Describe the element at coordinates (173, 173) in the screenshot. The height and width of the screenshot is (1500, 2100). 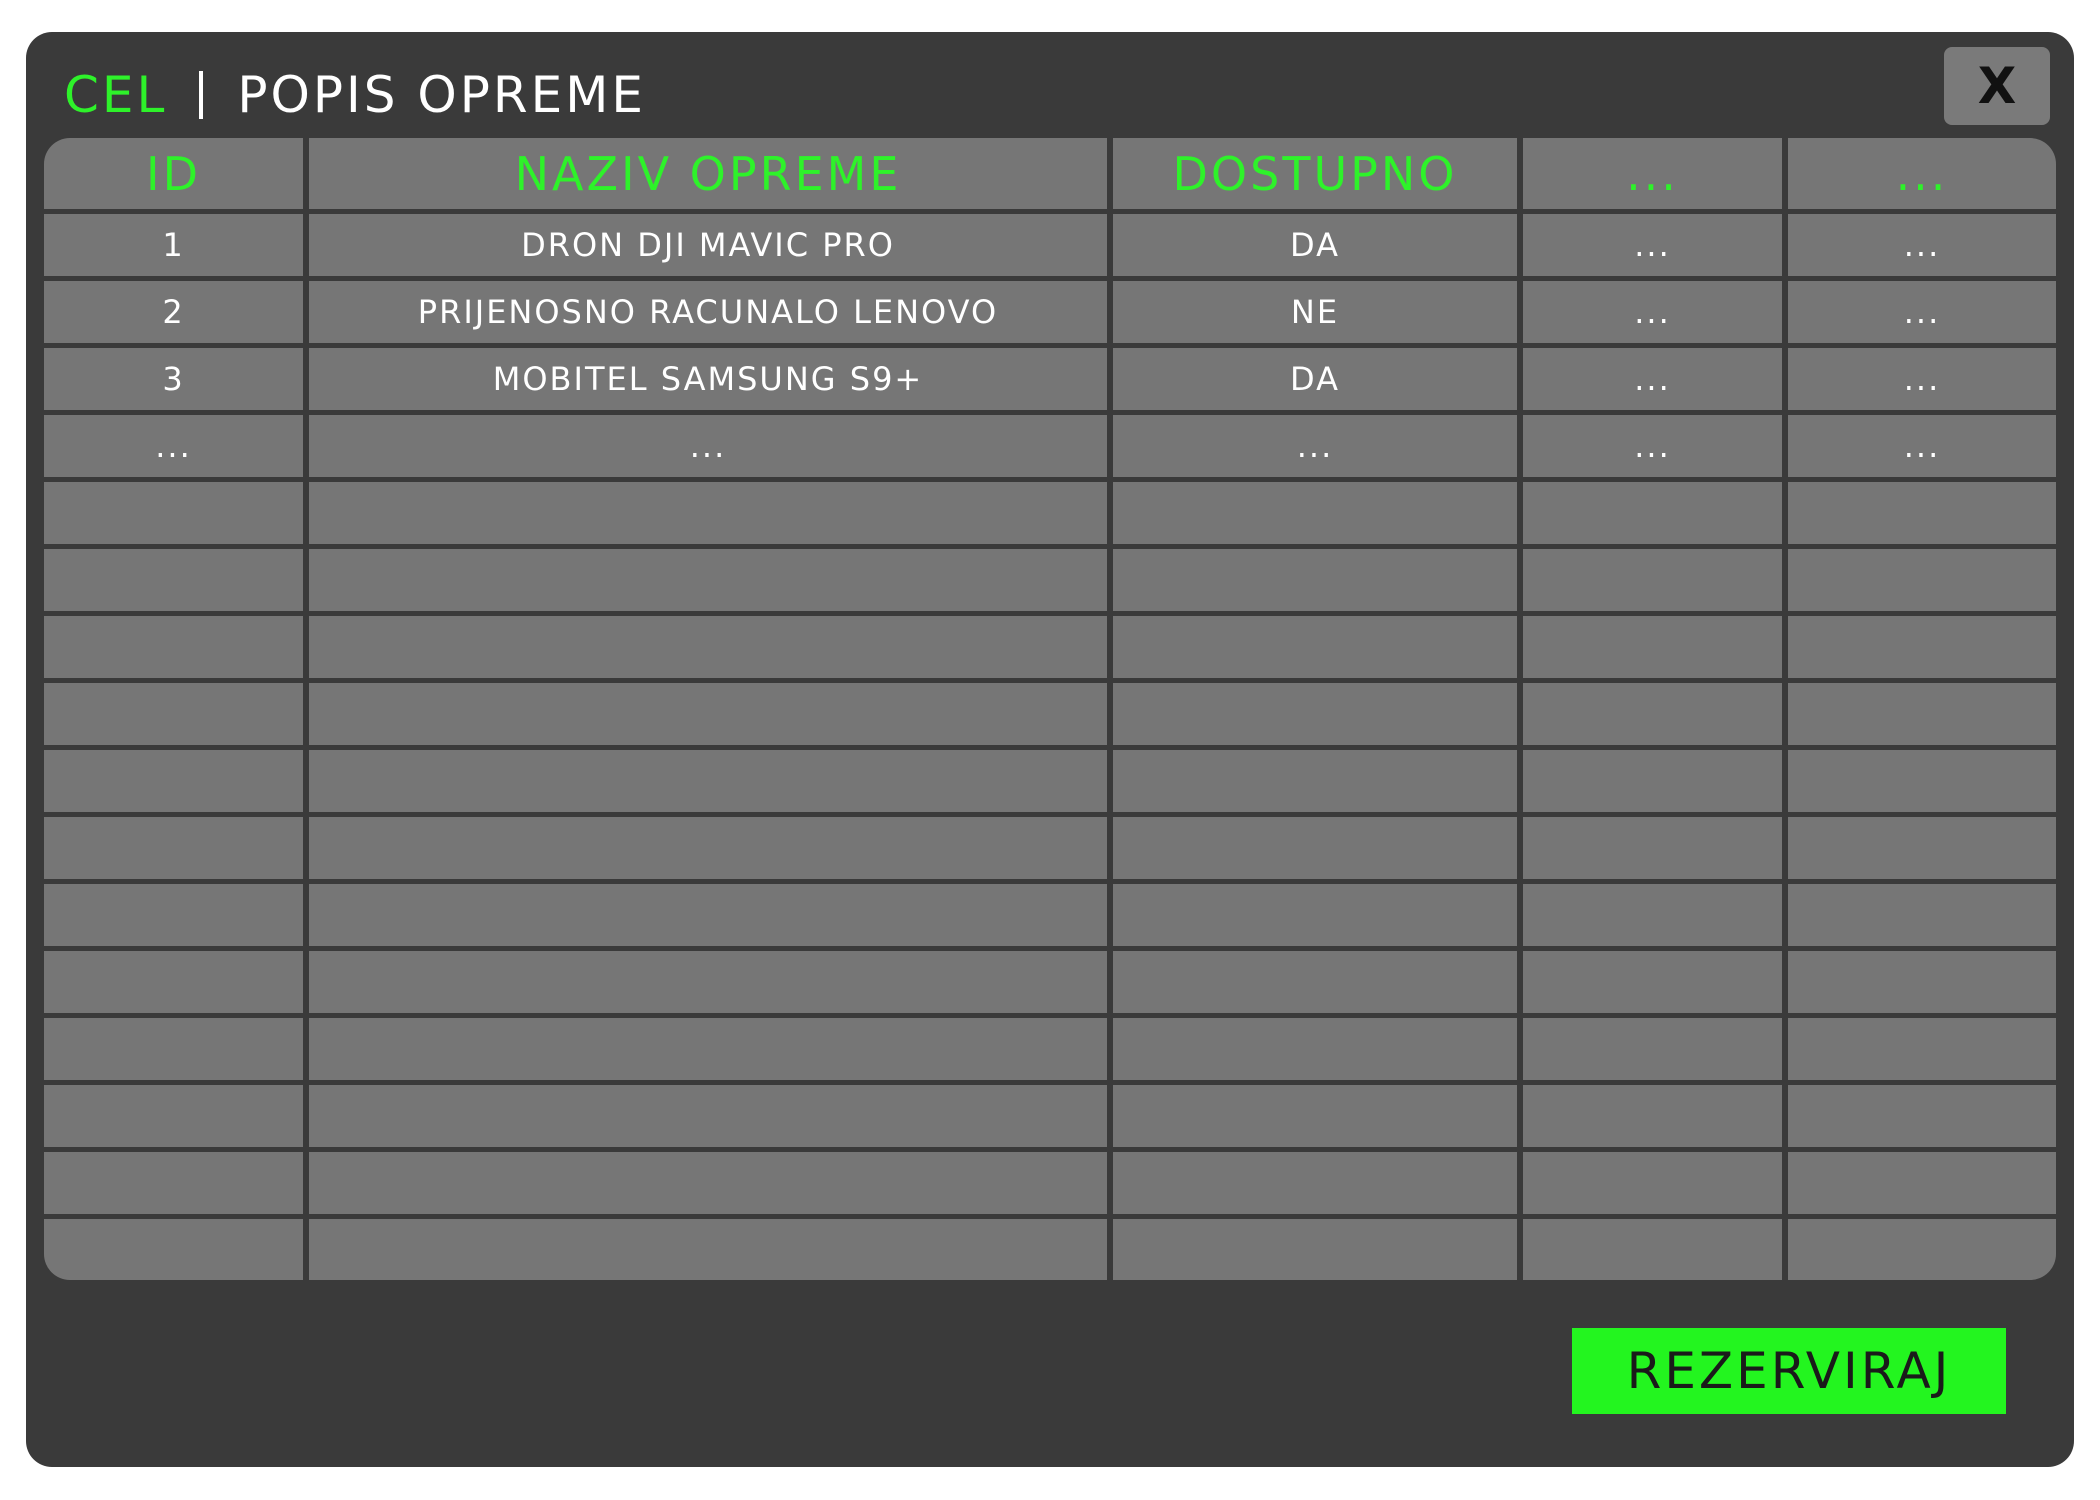
I see `column-header-id: ID` at that location.